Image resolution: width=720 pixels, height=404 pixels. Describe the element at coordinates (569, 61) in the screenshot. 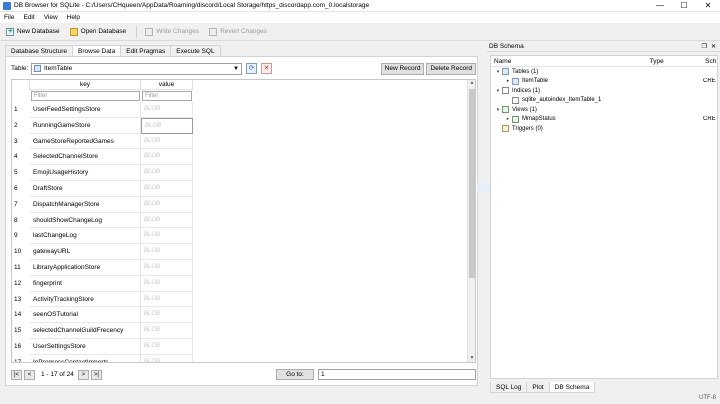

I see `schema-col-name: Name` at that location.